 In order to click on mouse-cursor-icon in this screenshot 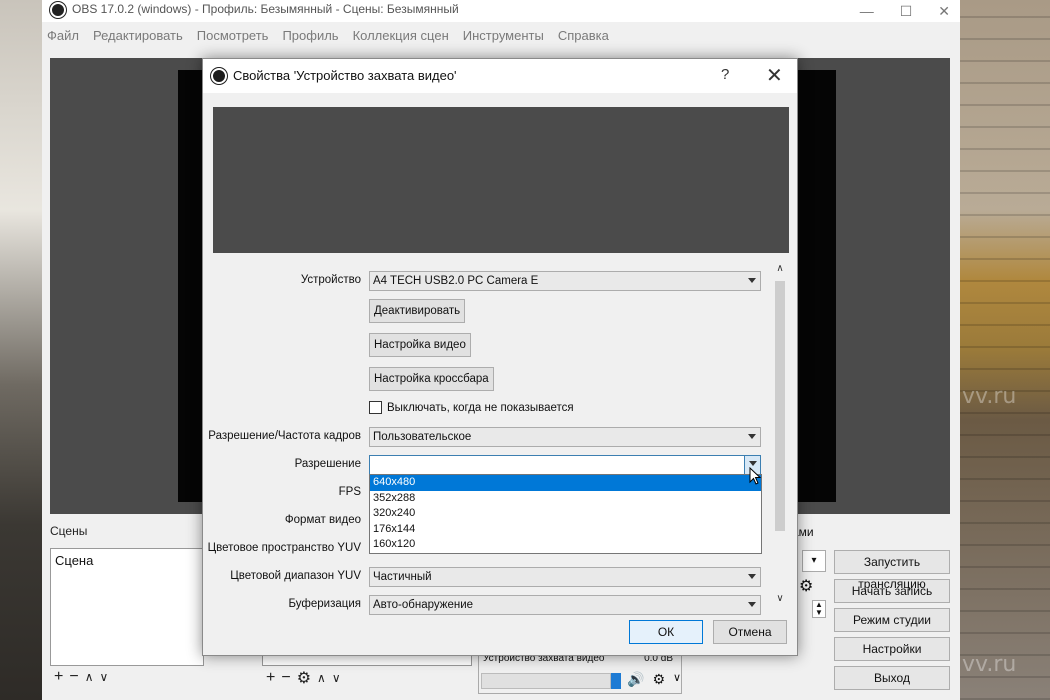, I will do `click(755, 476)`.